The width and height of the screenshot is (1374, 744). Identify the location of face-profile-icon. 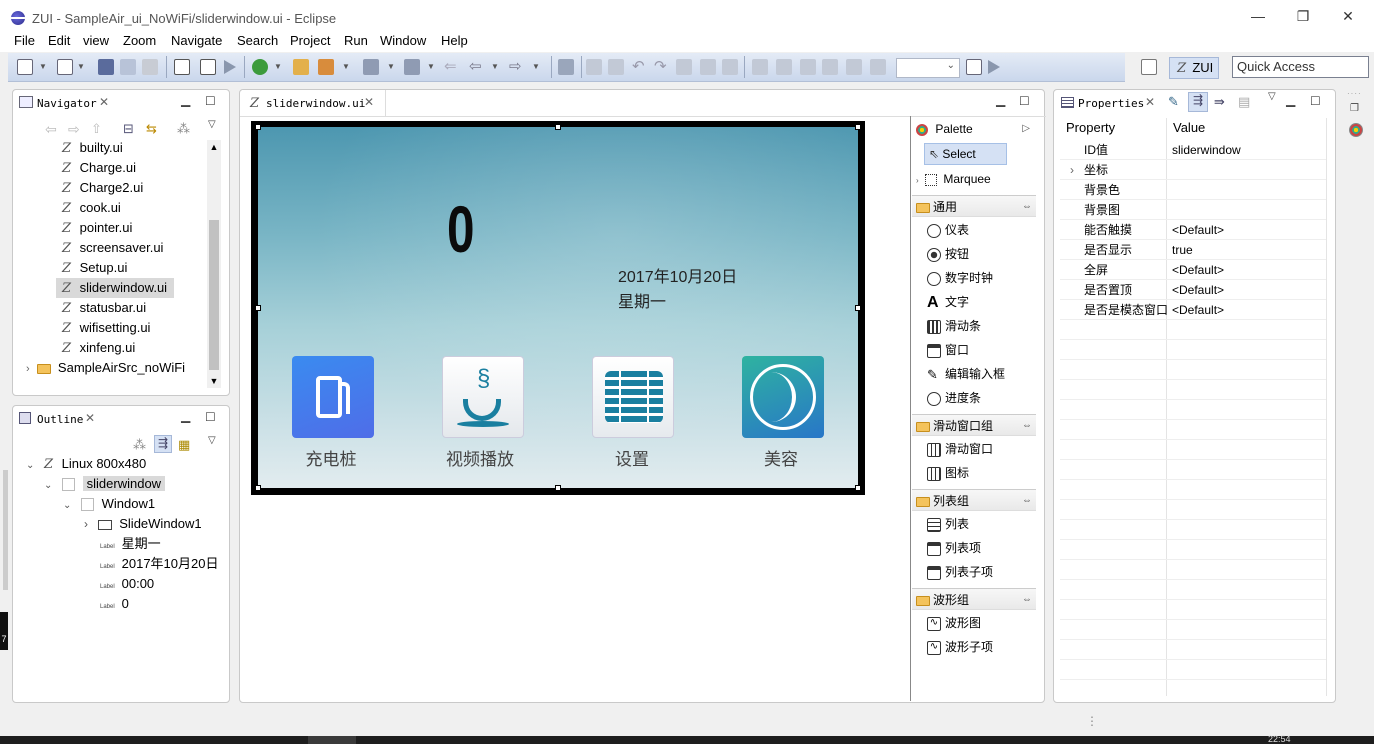
(783, 397).